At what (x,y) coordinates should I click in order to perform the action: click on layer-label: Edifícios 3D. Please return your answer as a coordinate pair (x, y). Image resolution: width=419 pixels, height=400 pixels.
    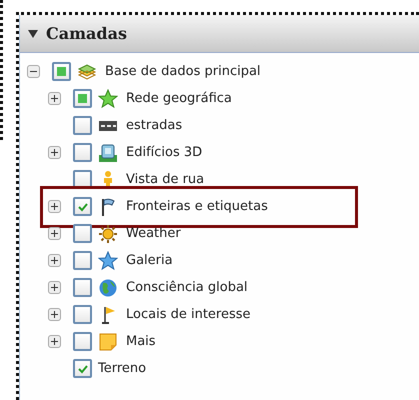
    Looking at the image, I should click on (164, 152).